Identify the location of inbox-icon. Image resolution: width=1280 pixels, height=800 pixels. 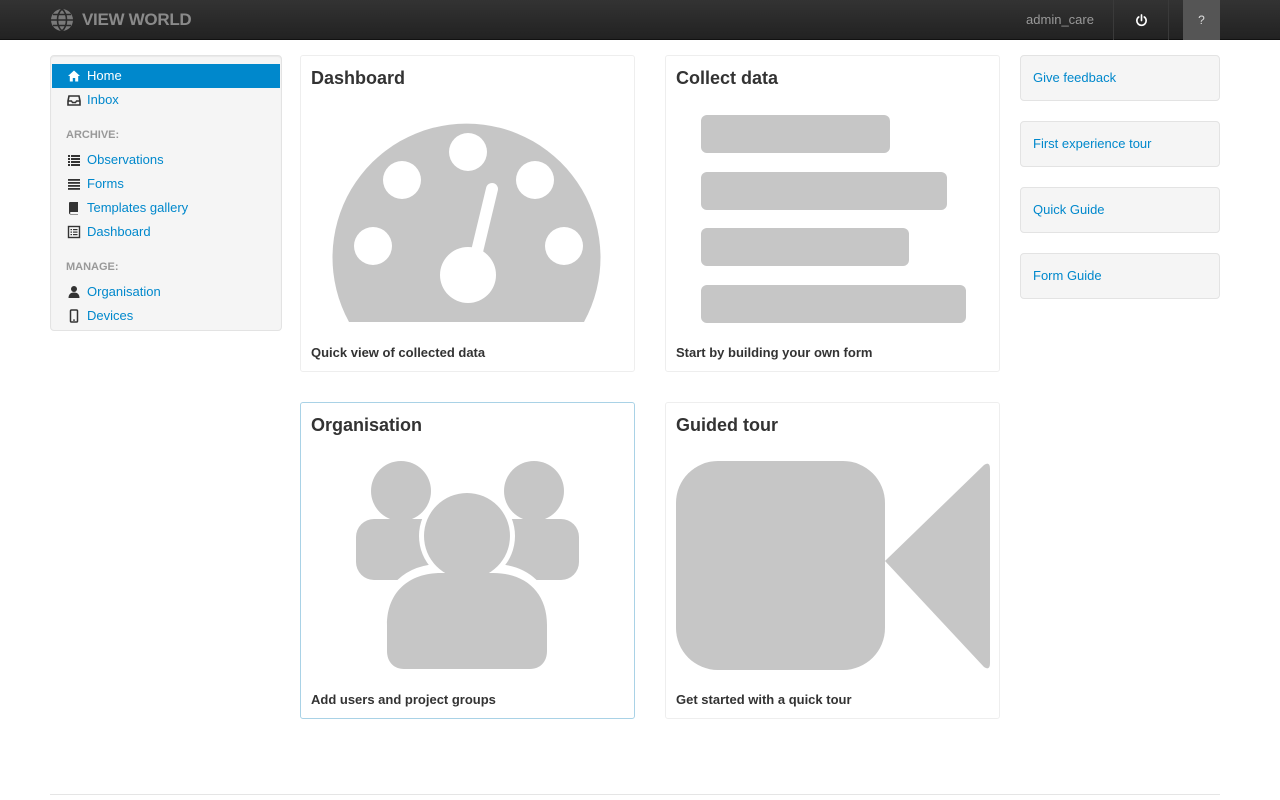
(74, 100).